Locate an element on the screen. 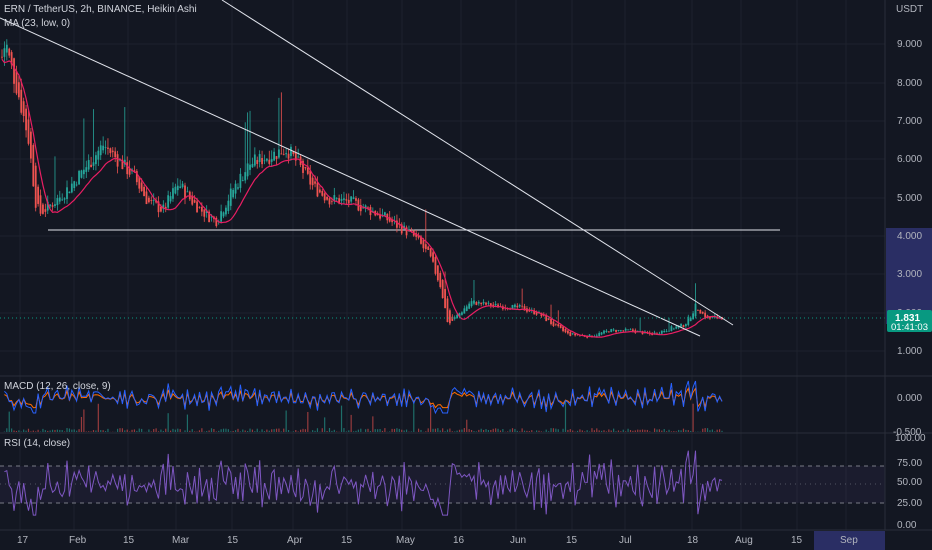 This screenshot has height=550, width=932. macd-legend: MACD (12, 26, close, 9) is located at coordinates (57, 386).